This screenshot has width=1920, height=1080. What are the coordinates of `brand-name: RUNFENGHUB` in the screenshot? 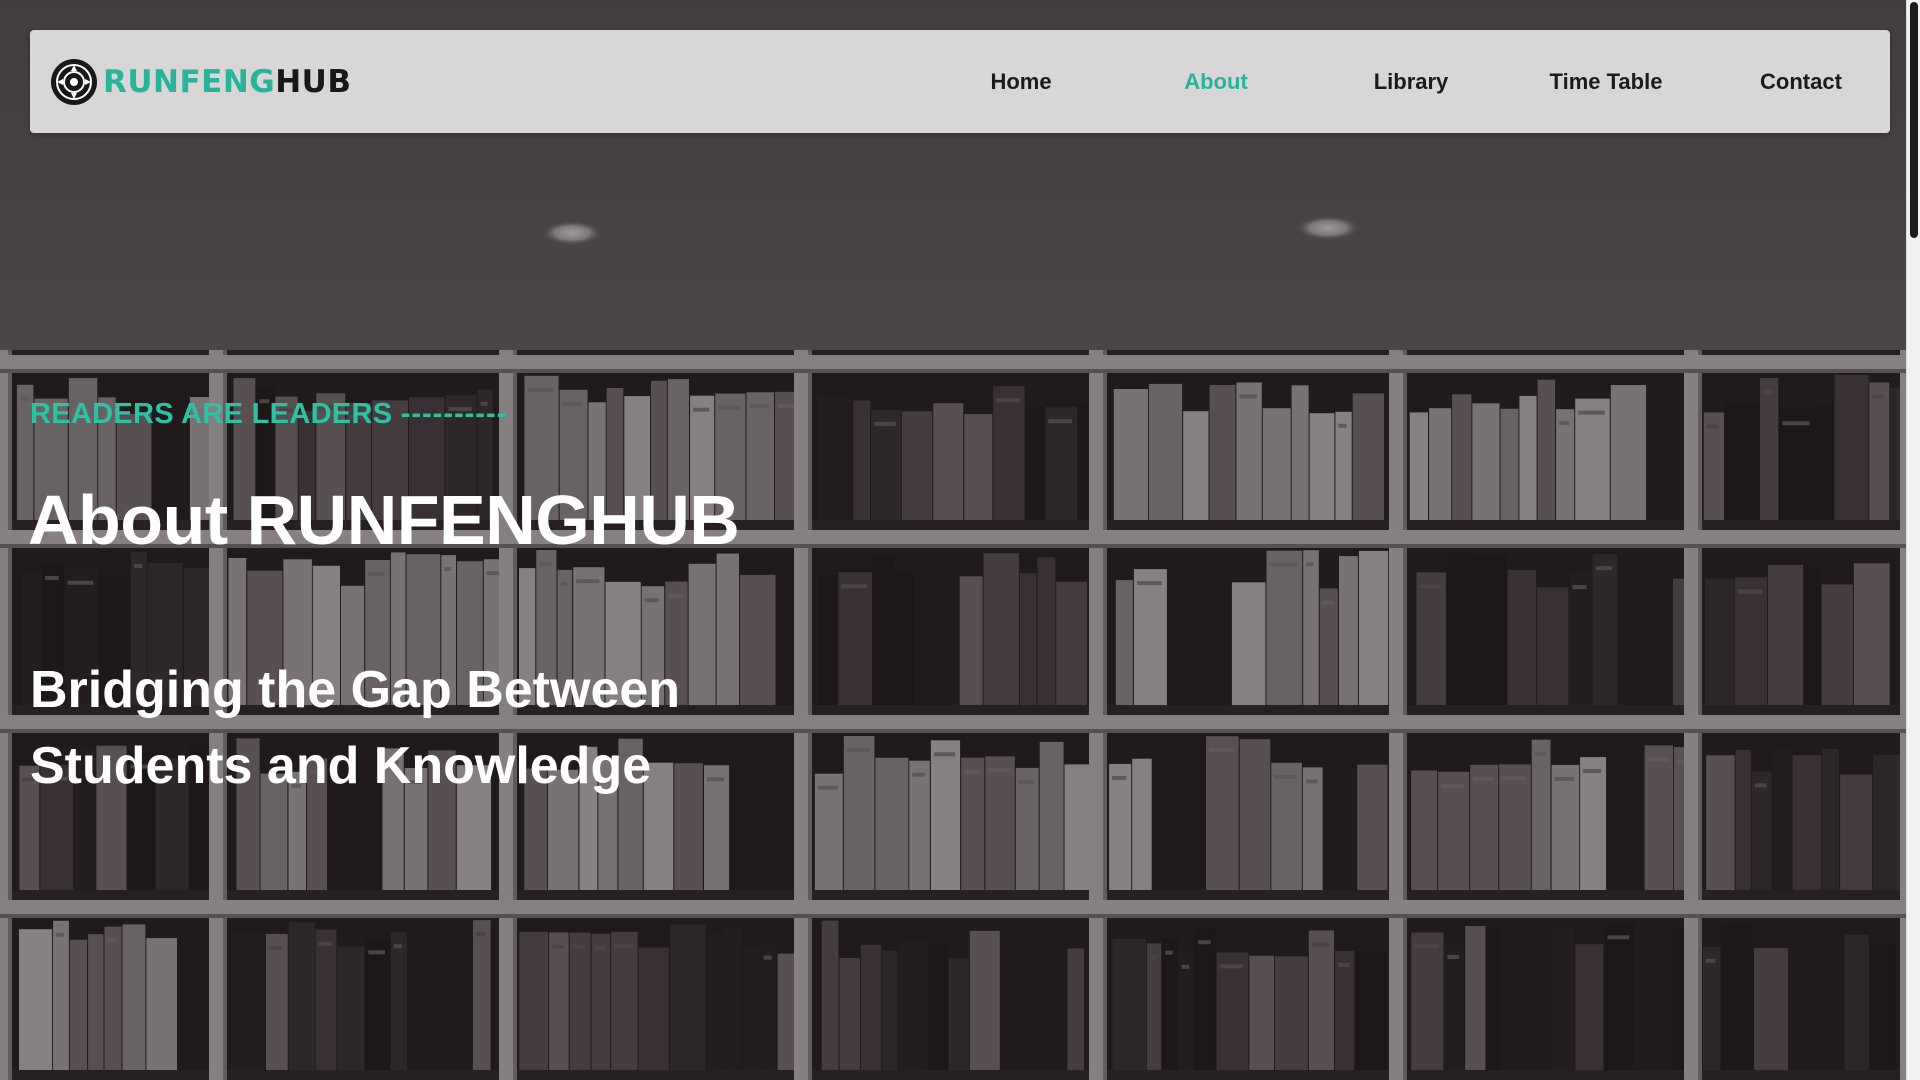 It's located at (227, 82).